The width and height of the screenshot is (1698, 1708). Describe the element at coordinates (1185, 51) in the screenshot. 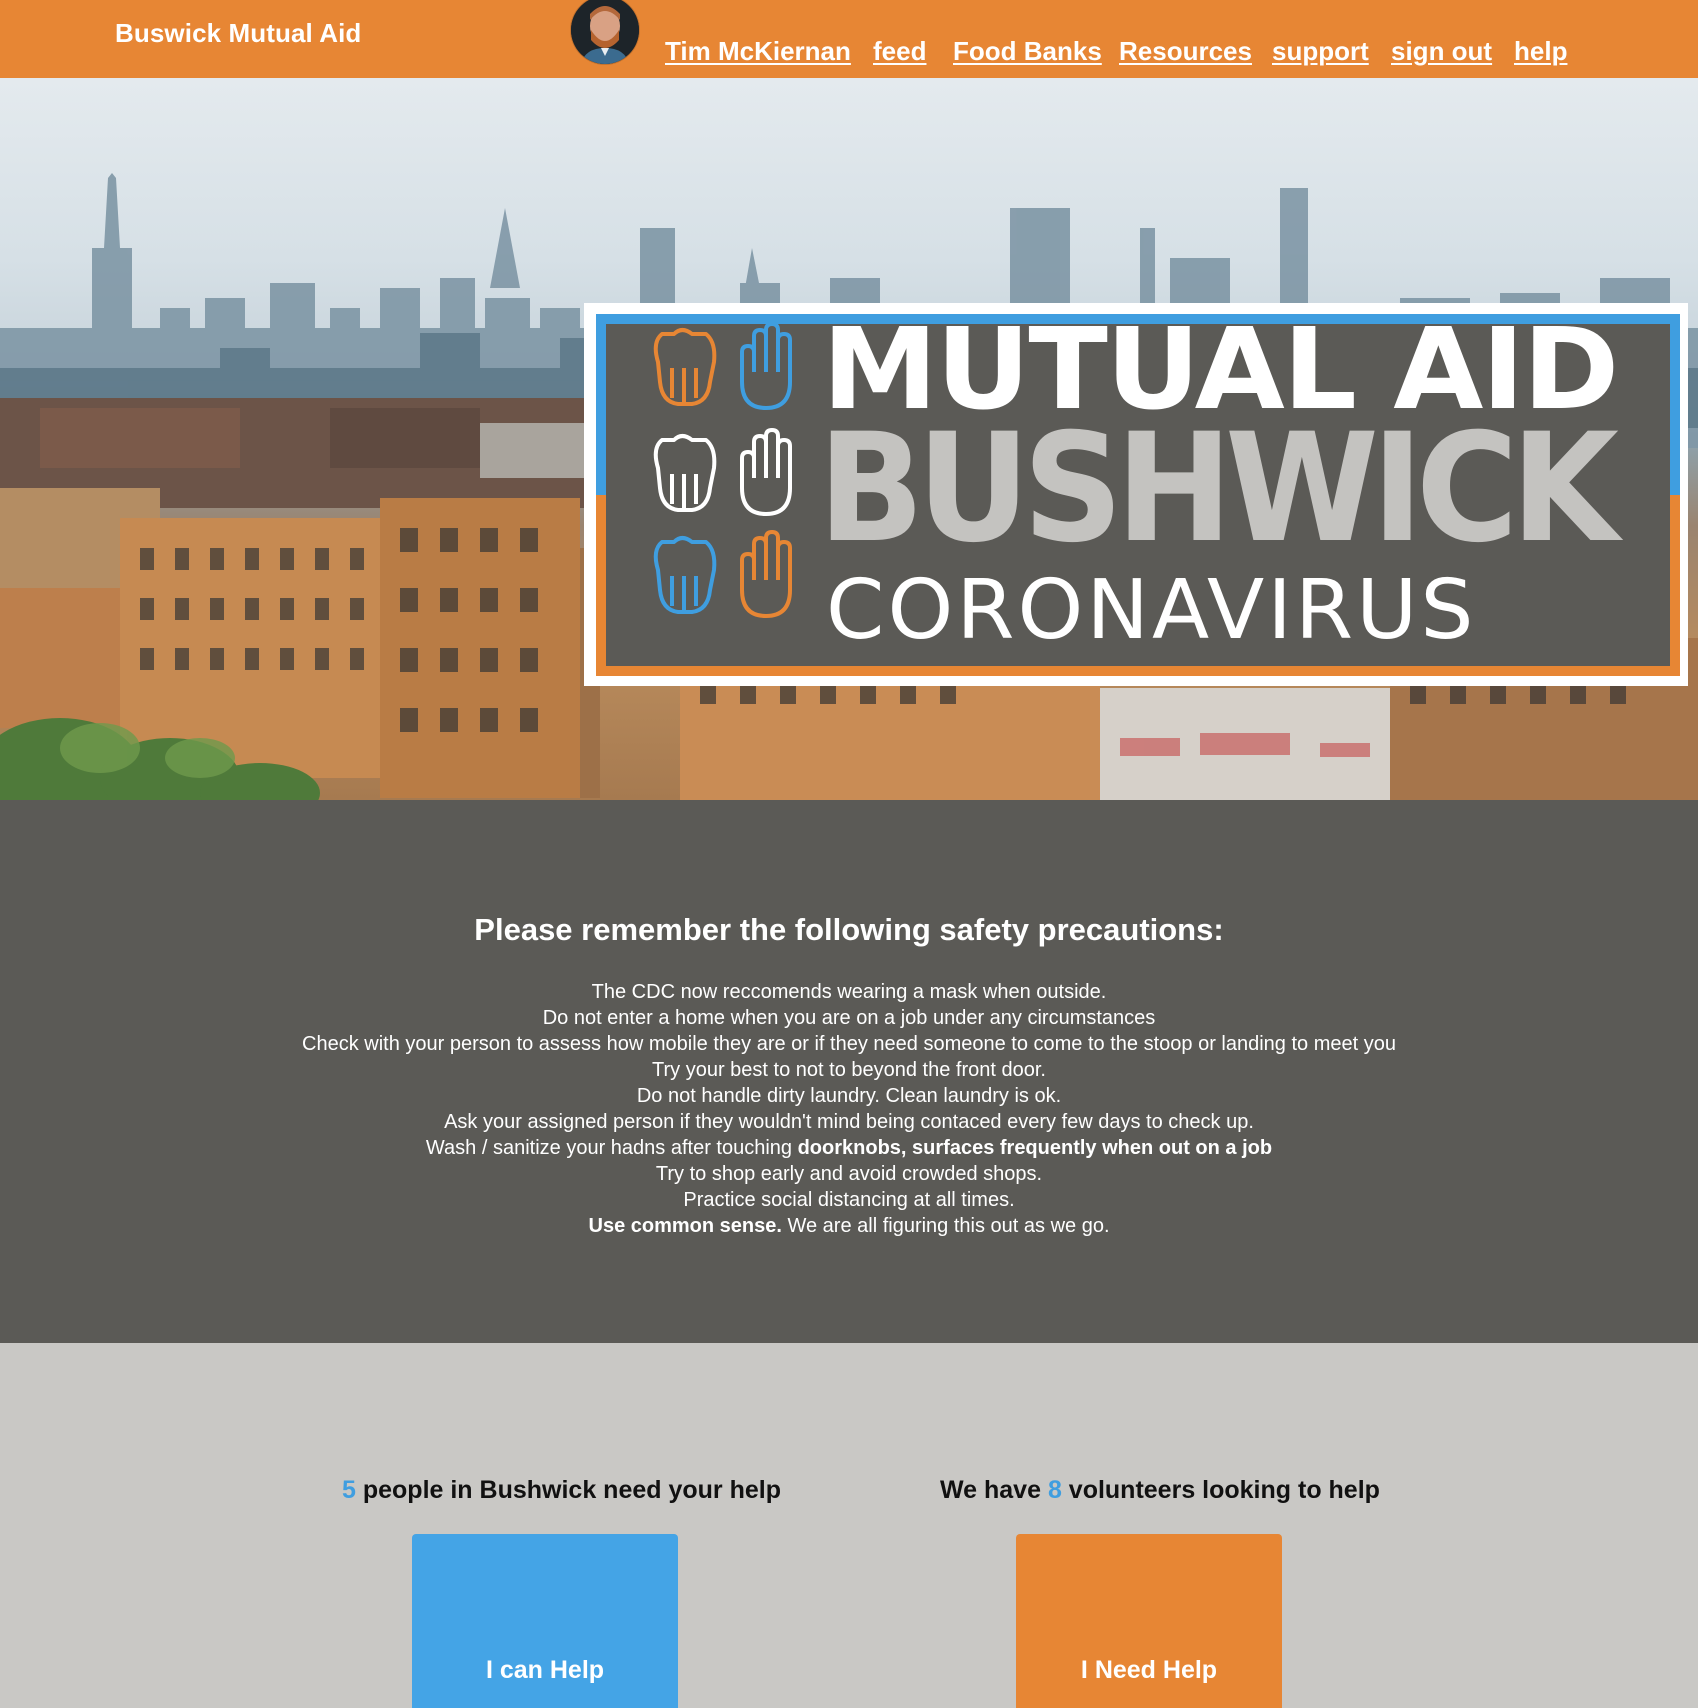

I see `nav-link-resources: Resources` at that location.